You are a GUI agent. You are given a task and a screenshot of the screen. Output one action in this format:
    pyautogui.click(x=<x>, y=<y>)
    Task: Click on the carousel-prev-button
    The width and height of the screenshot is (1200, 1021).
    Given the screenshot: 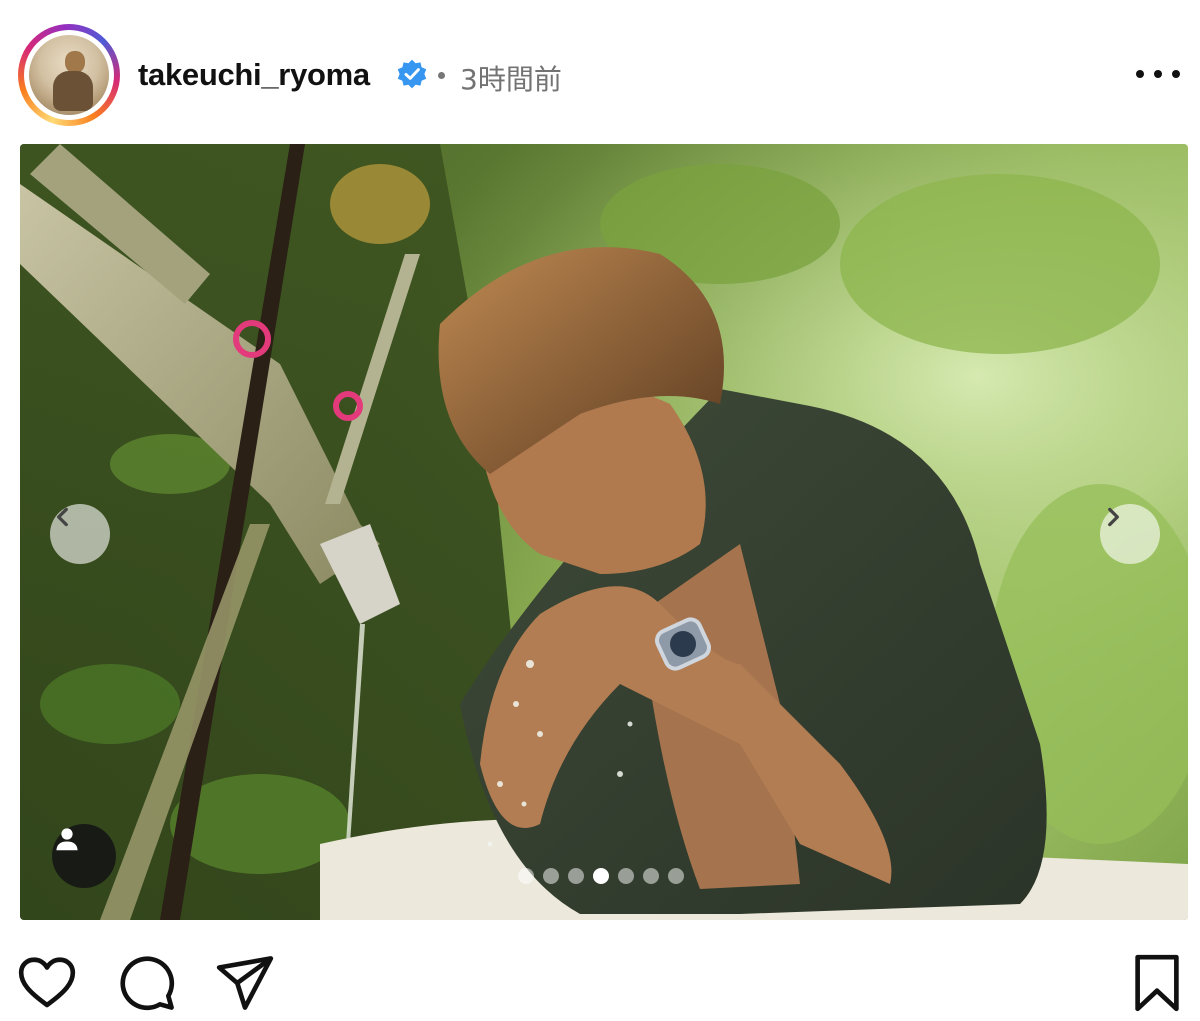 What is the action you would take?
    pyautogui.click(x=80, y=534)
    